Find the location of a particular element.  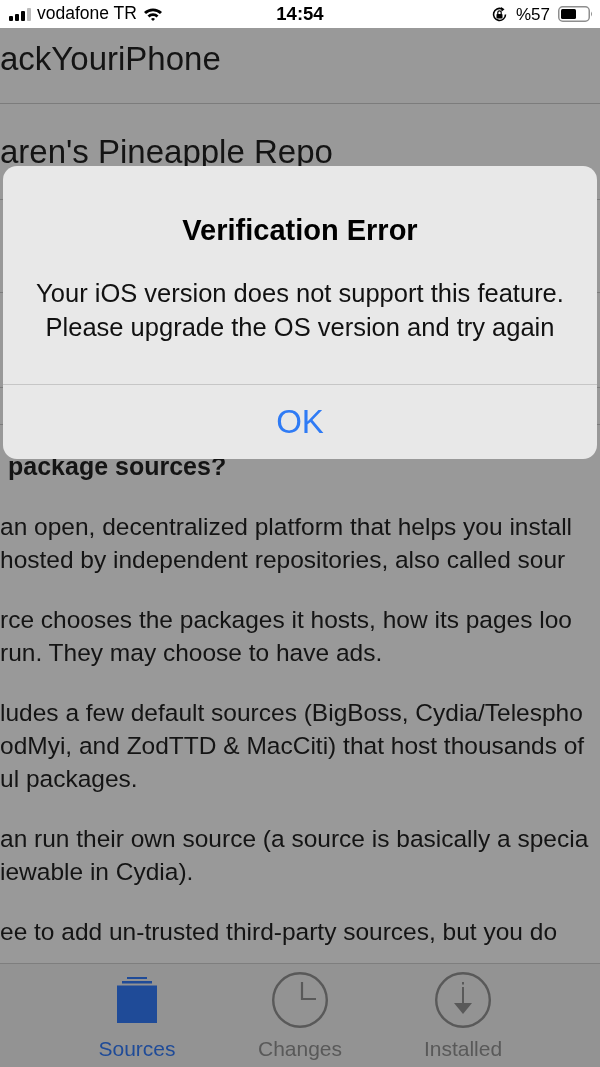

article-paragraph: ludes a few default sources (BigBoss, Cydia/Telespho odMyi, and ZodTTD & MacCiti) that host thousands of ul packages. is located at coordinates (292, 746).